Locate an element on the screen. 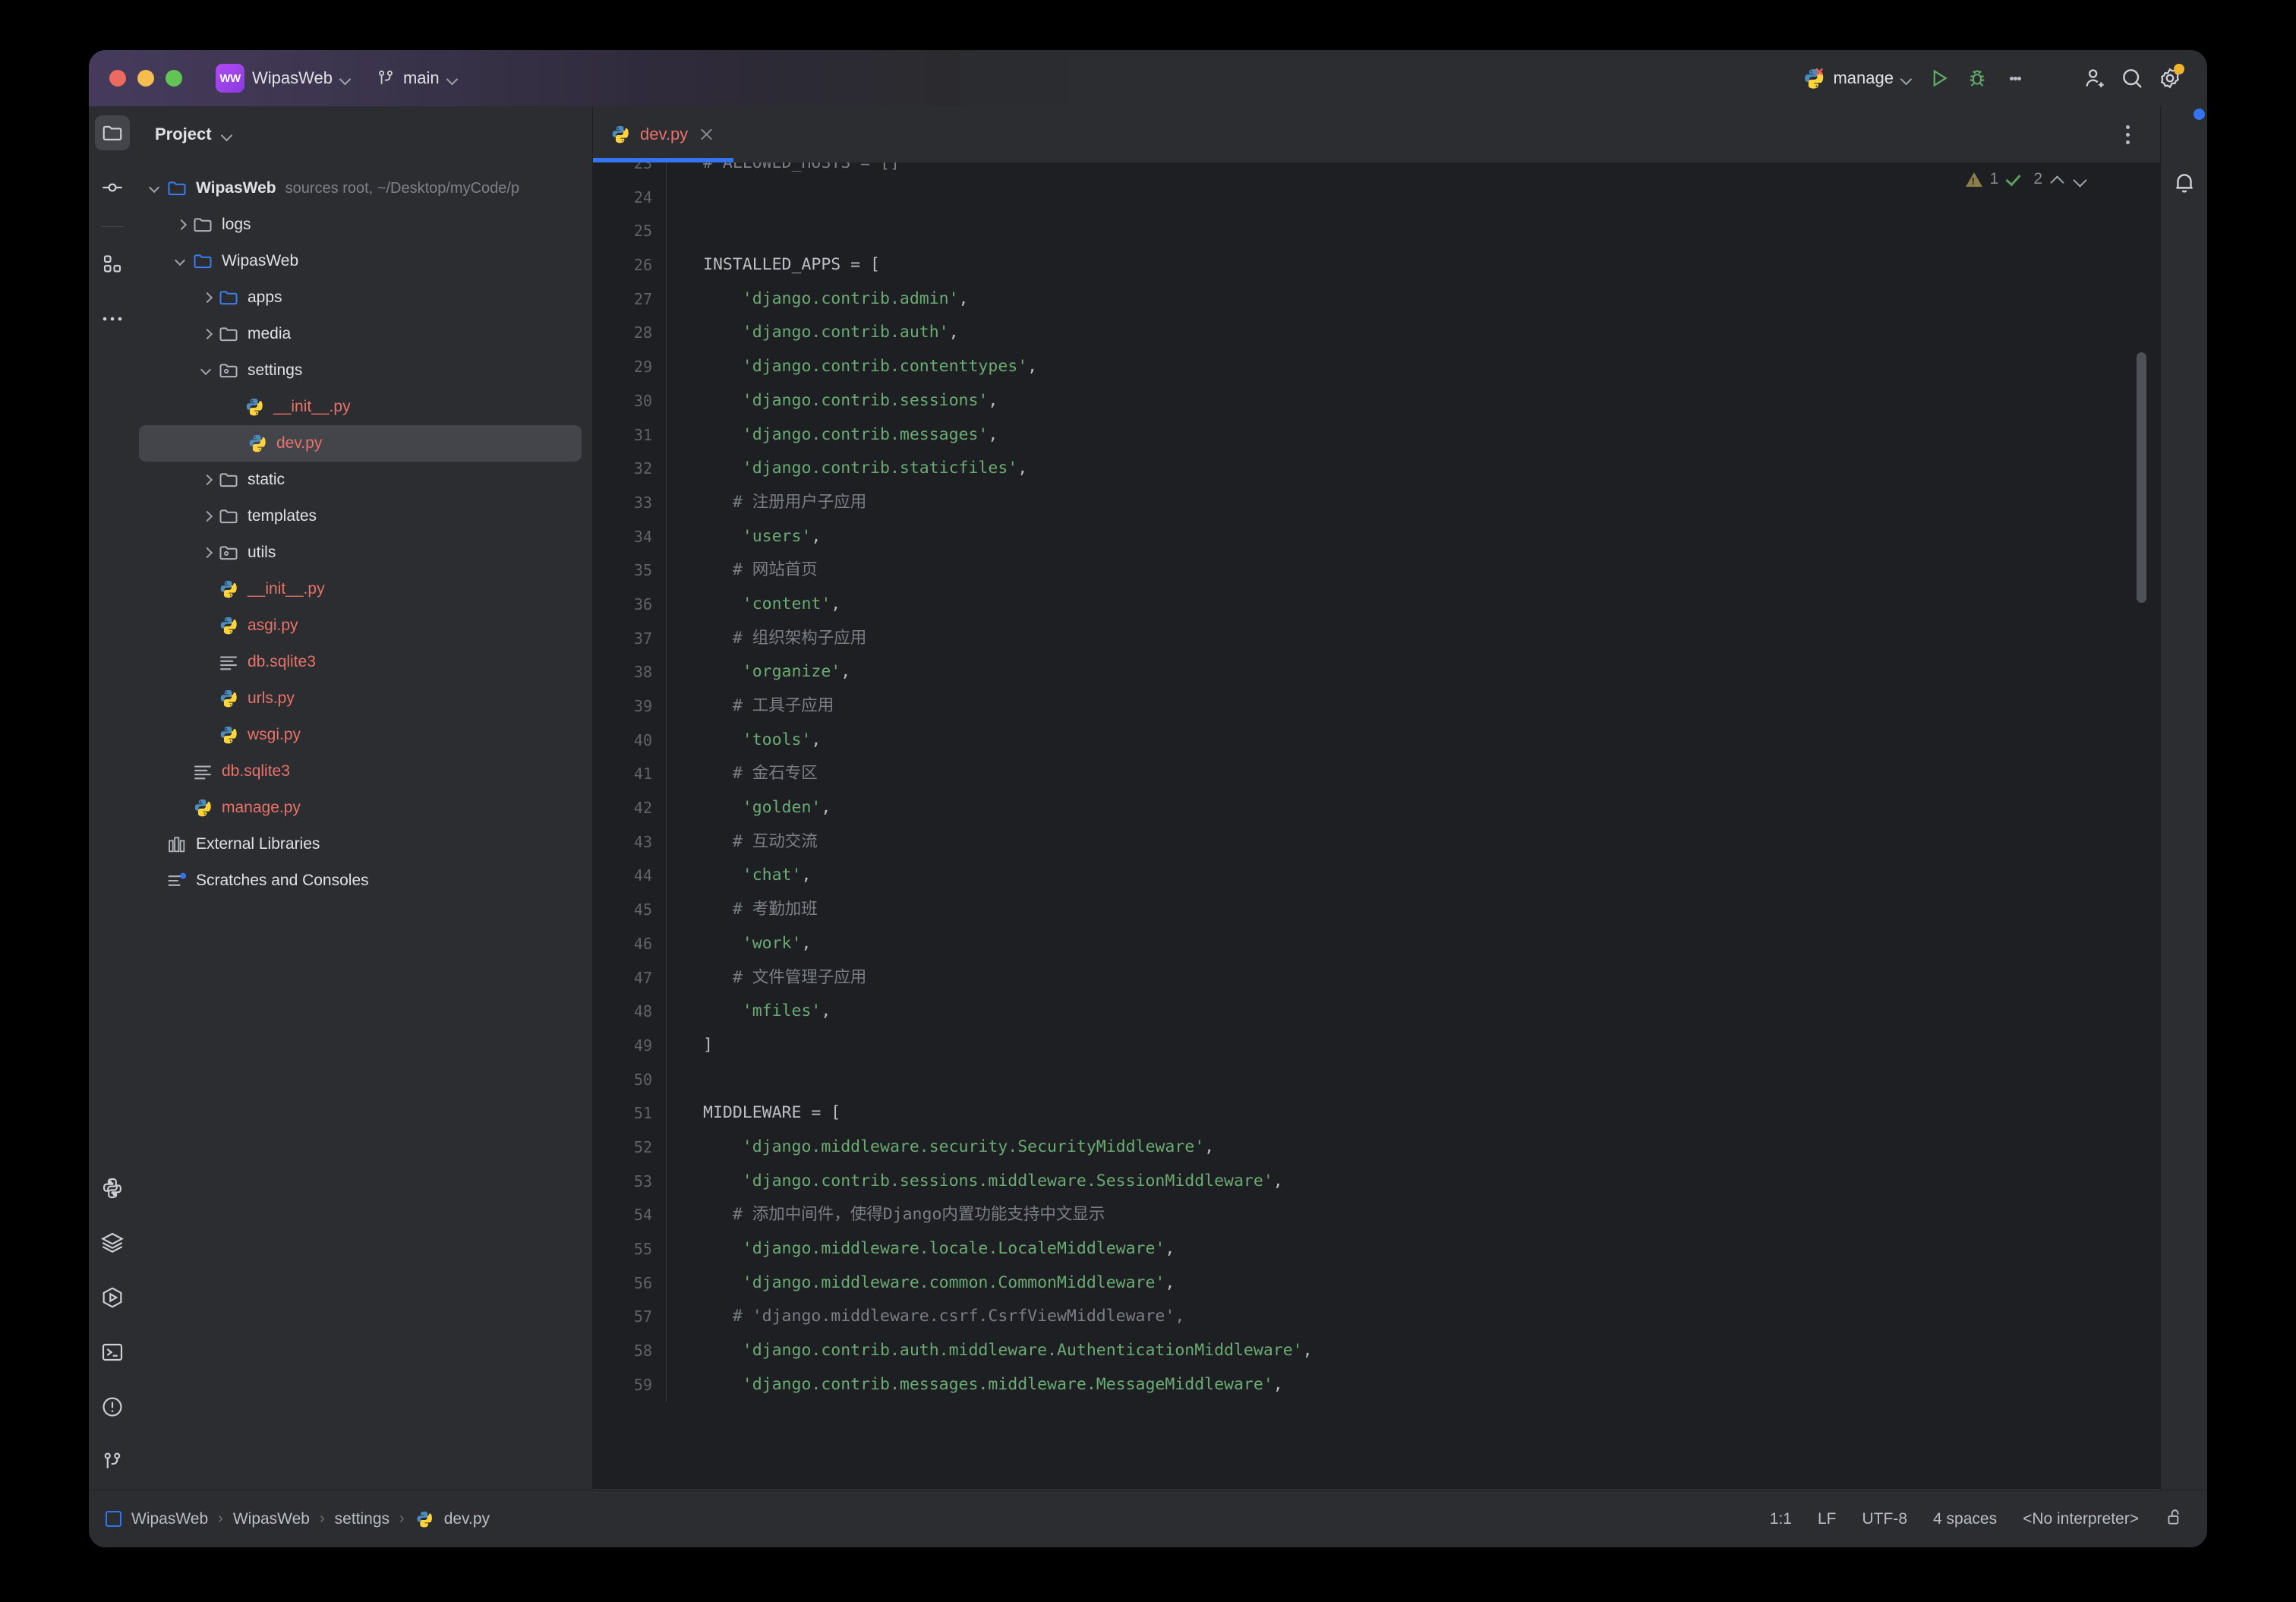 The height and width of the screenshot is (1602, 2296). tree-item-settings: settings is located at coordinates (364, 370).